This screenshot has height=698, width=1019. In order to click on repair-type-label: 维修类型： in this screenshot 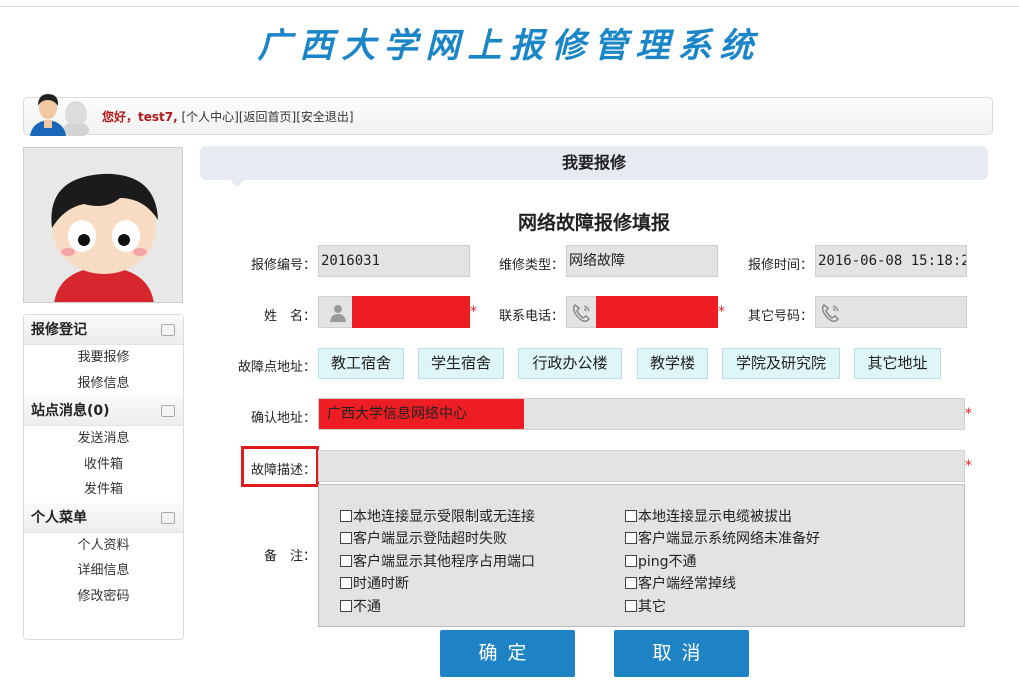, I will do `click(531, 265)`.